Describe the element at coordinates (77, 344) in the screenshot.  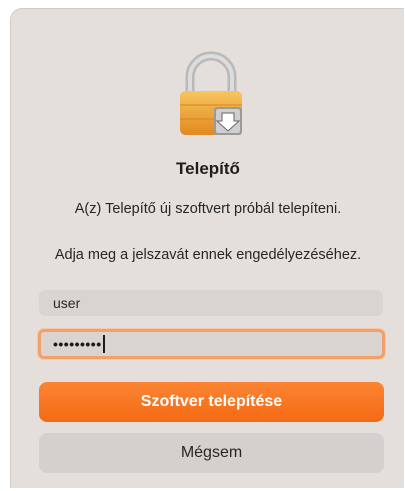
I see `password-masked-value: •••••••••` at that location.